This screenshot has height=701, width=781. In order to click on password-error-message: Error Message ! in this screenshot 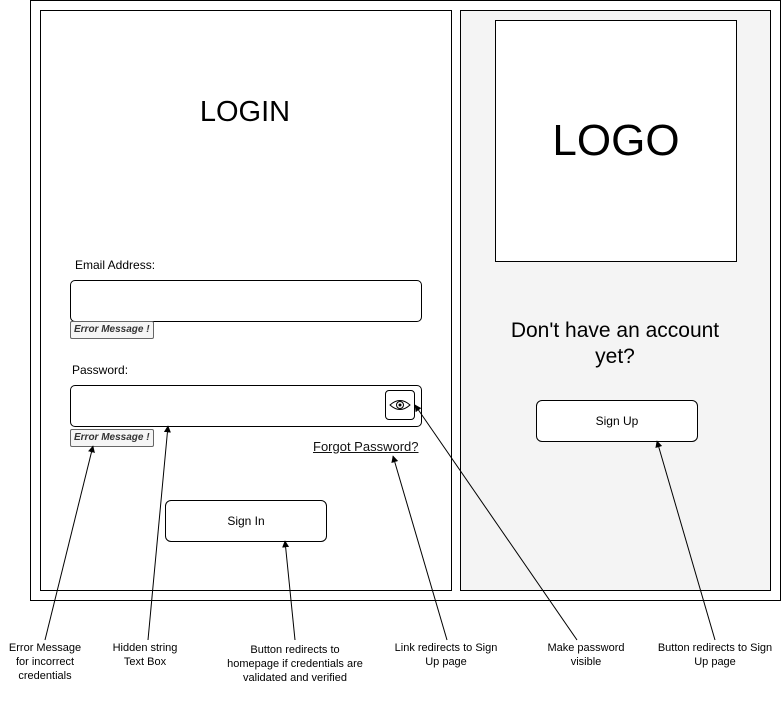, I will do `click(112, 438)`.